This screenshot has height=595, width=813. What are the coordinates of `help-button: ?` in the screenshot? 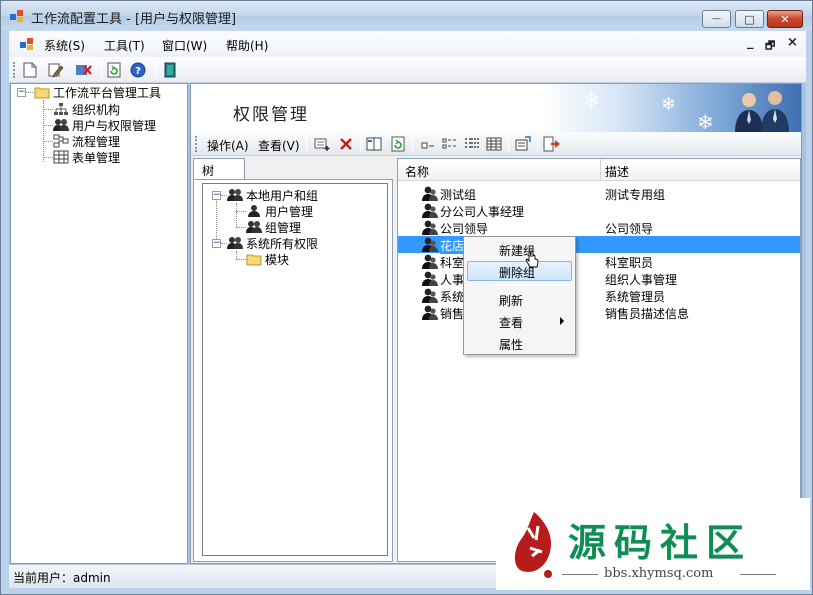 It's located at (138, 70).